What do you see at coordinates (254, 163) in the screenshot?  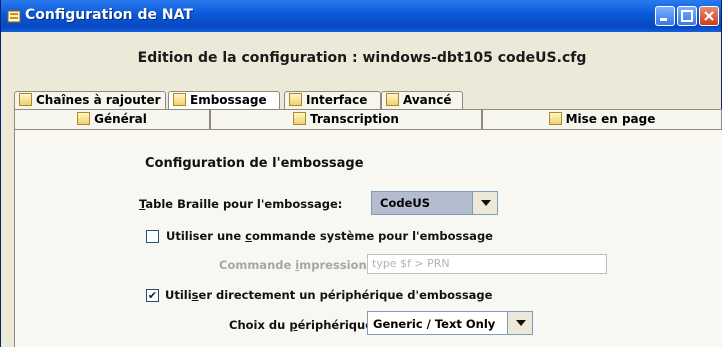 I see `section-title: Configuration de l'embossage` at bounding box center [254, 163].